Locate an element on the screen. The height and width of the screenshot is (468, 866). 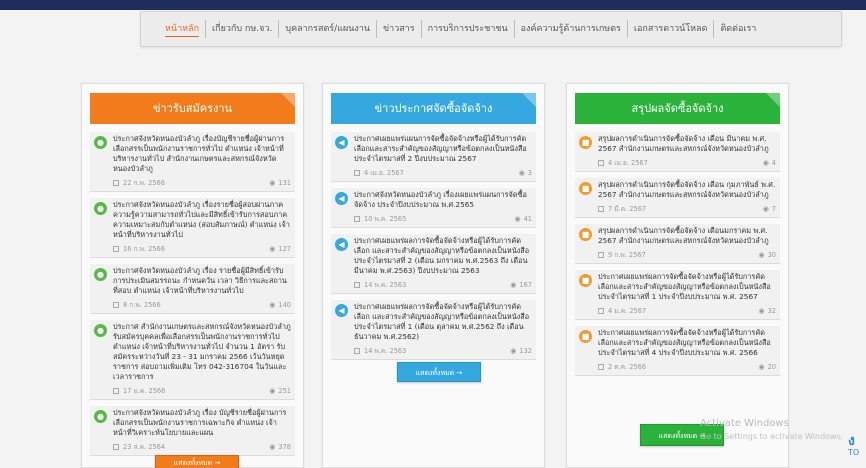
pin-corner-icon is located at coordinates (529, 100).